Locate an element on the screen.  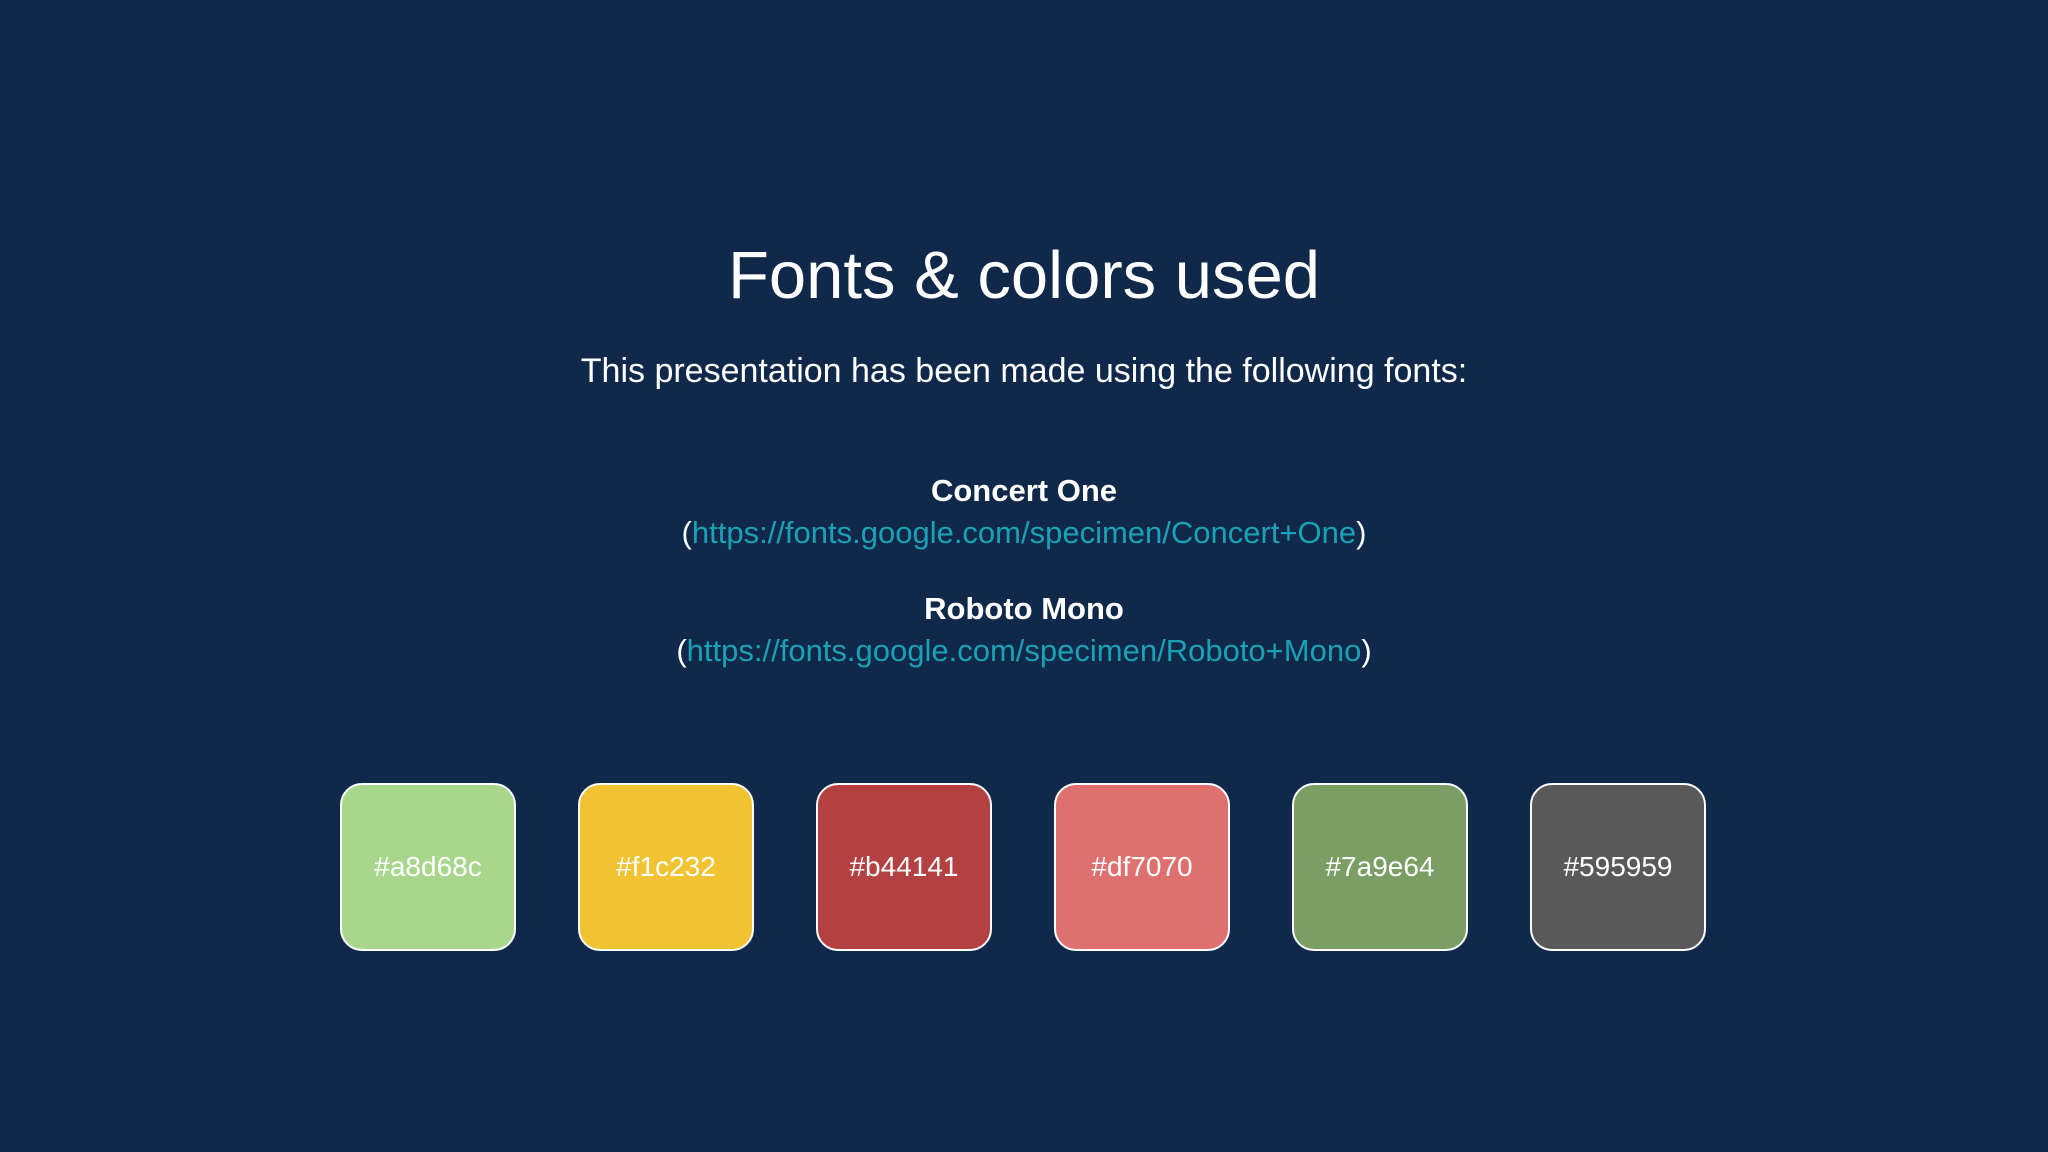
color-swatch-label: #b44141 is located at coordinates (904, 866).